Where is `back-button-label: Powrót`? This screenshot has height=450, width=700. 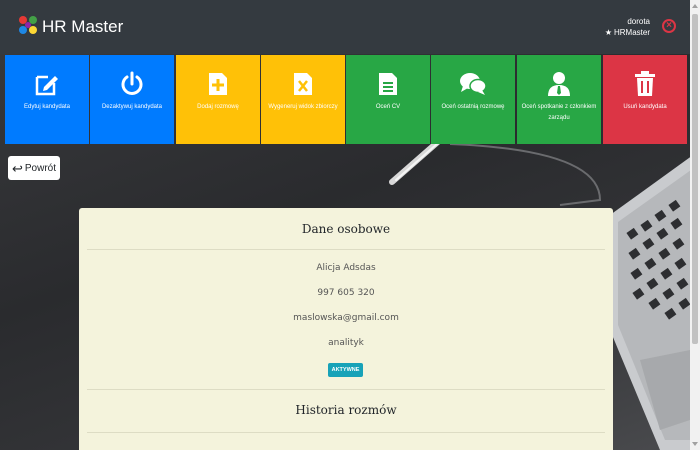
back-button-label: Powrót is located at coordinates (40, 168).